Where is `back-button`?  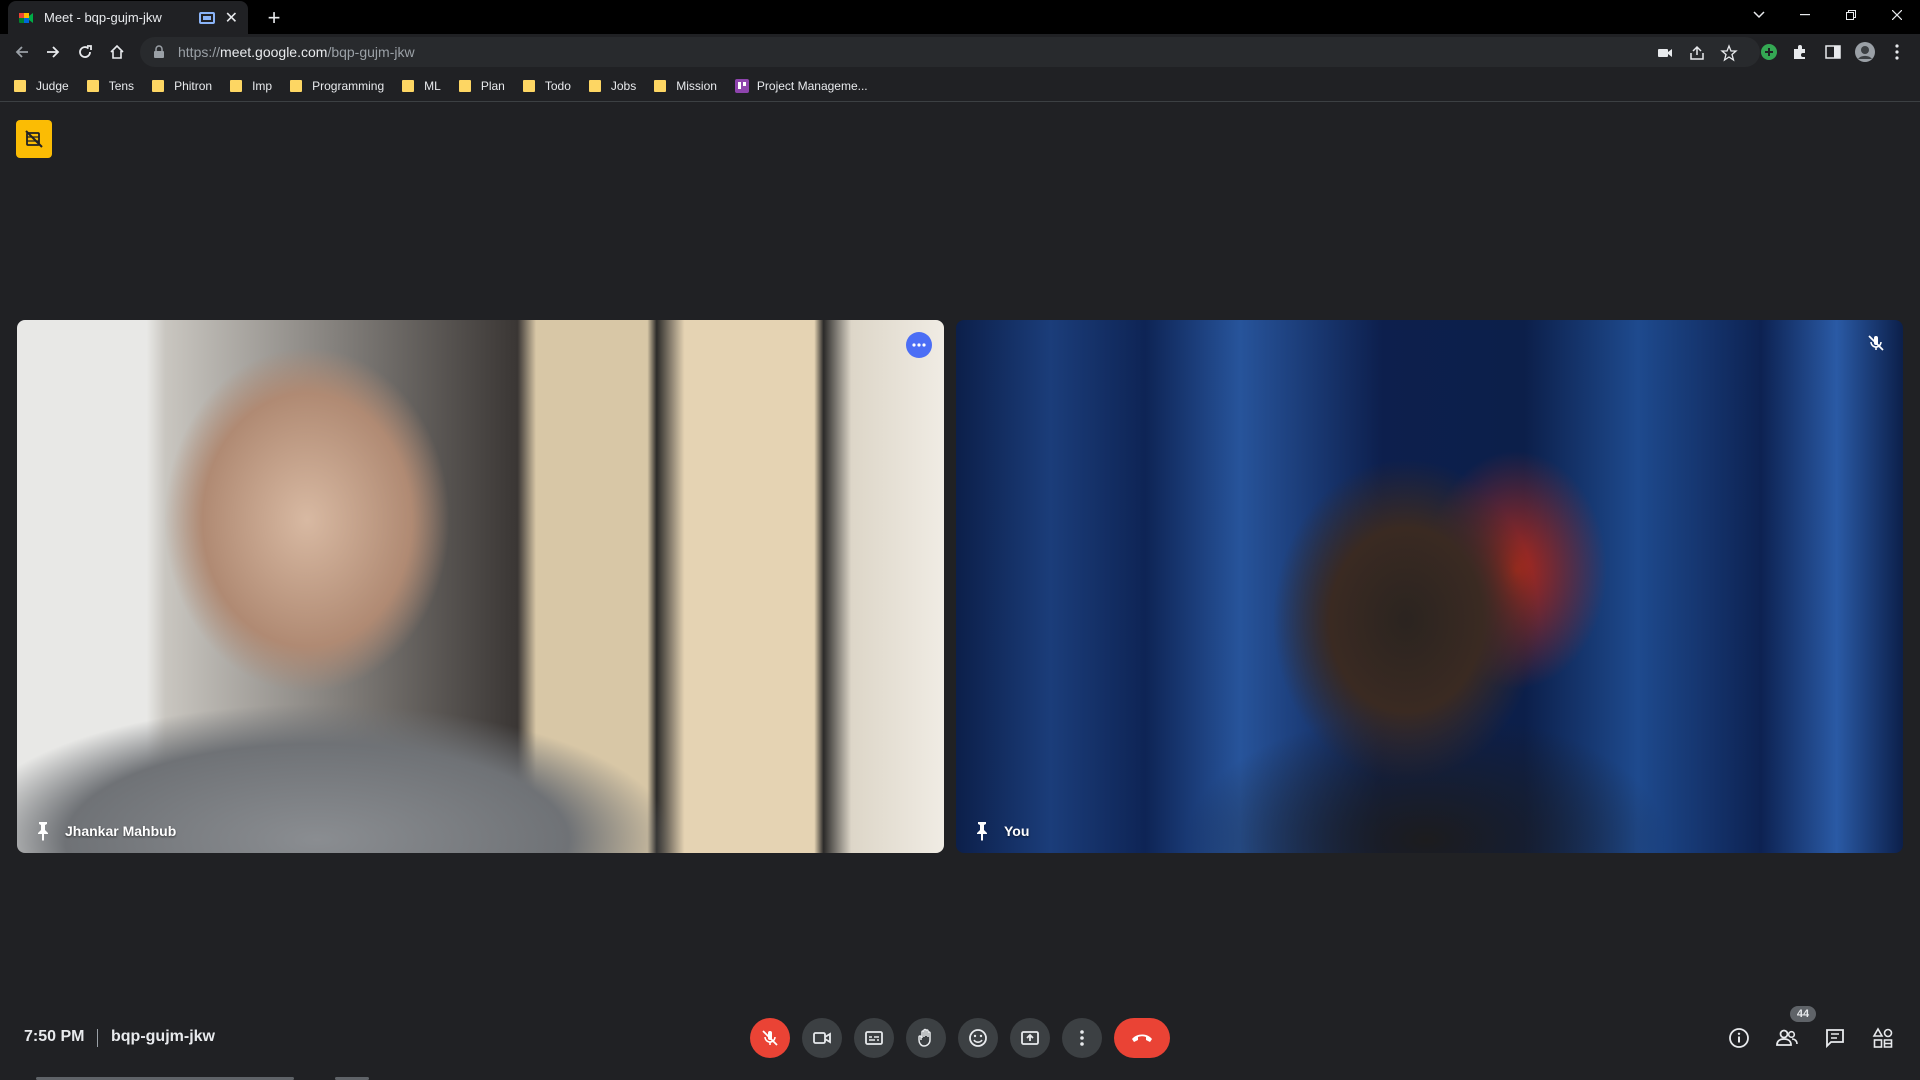
back-button is located at coordinates (22, 52).